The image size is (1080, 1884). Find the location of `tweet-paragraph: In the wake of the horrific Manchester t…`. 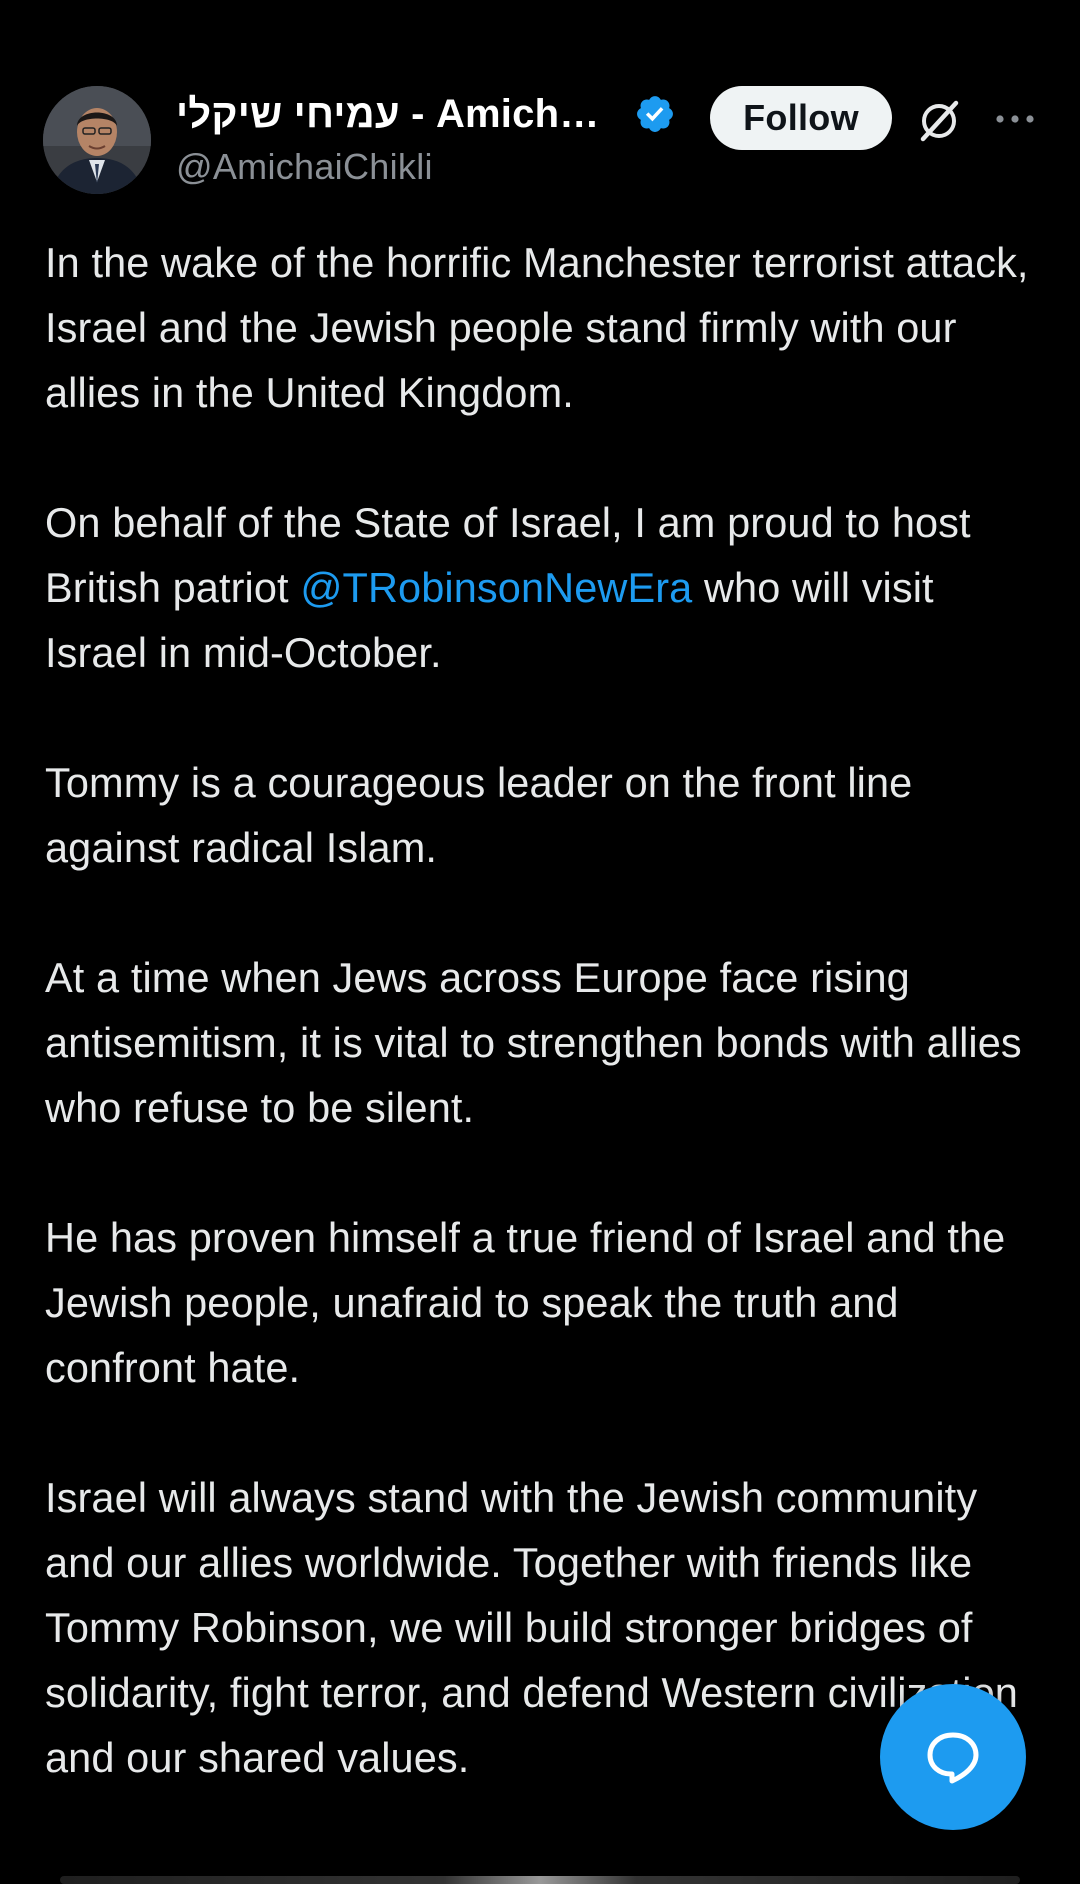

tweet-paragraph: In the wake of the horrific Manchester t… is located at coordinates (537, 327).